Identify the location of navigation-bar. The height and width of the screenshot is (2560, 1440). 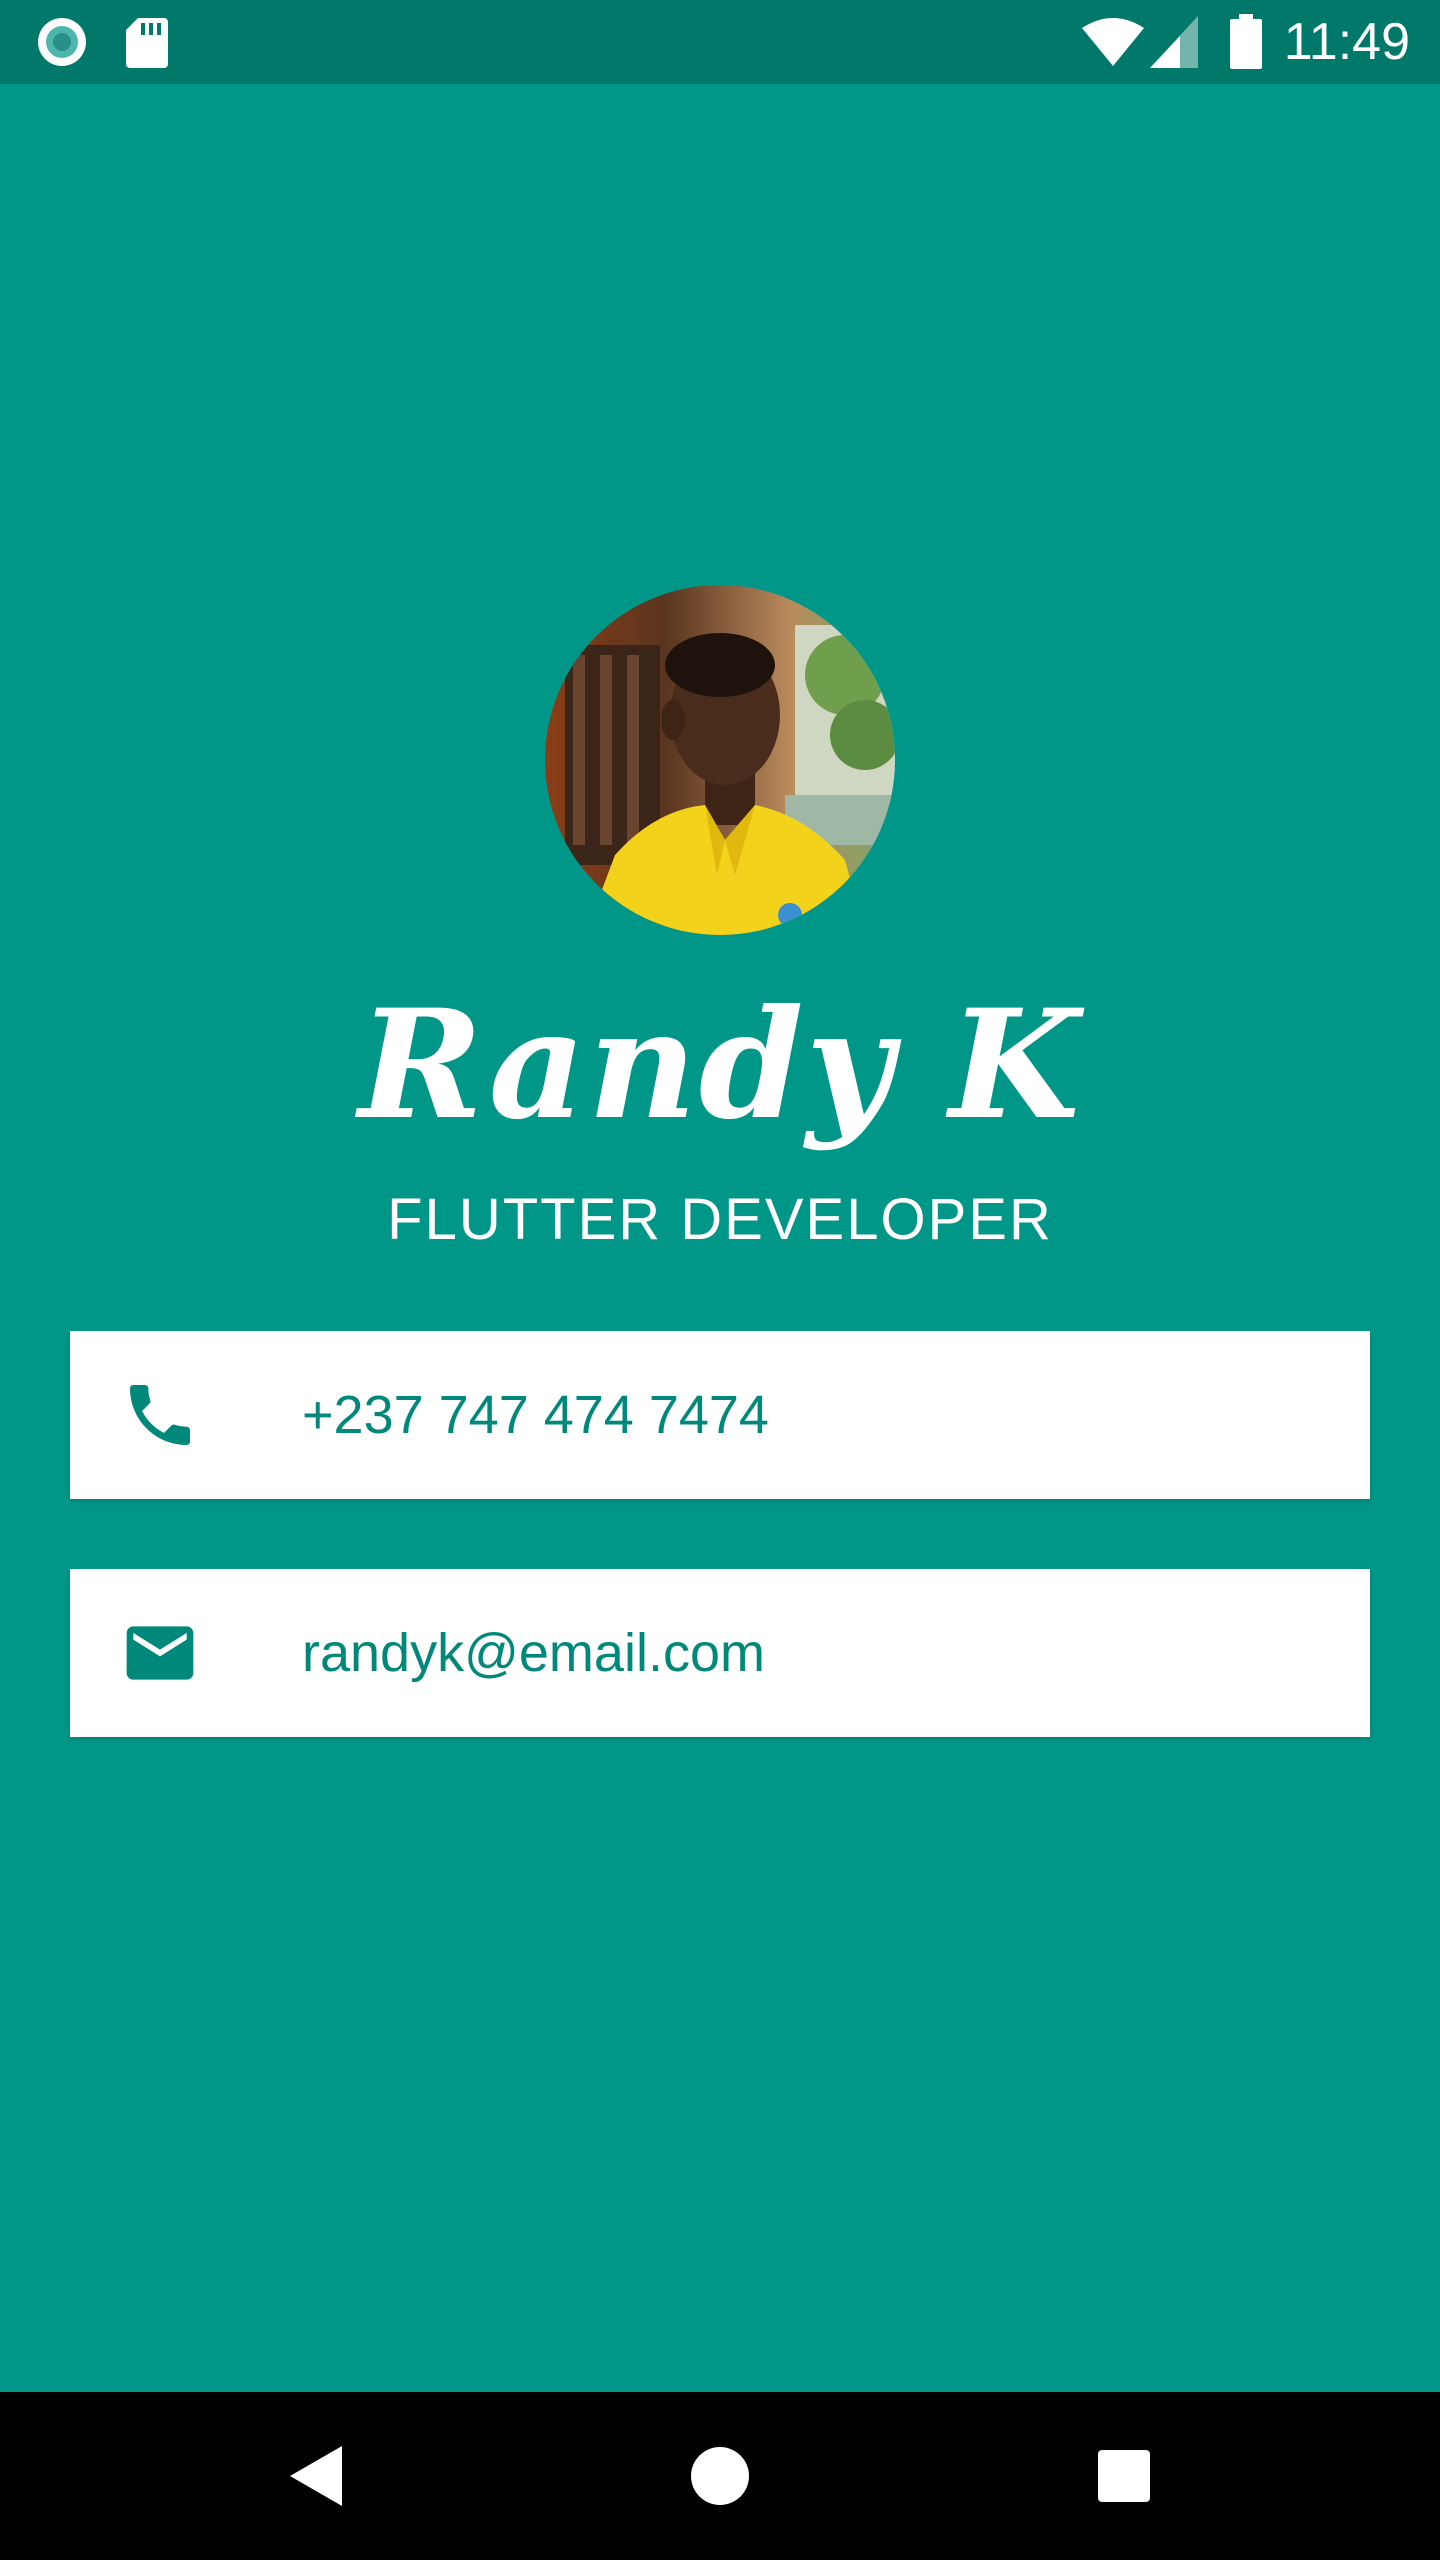
(720, 2476).